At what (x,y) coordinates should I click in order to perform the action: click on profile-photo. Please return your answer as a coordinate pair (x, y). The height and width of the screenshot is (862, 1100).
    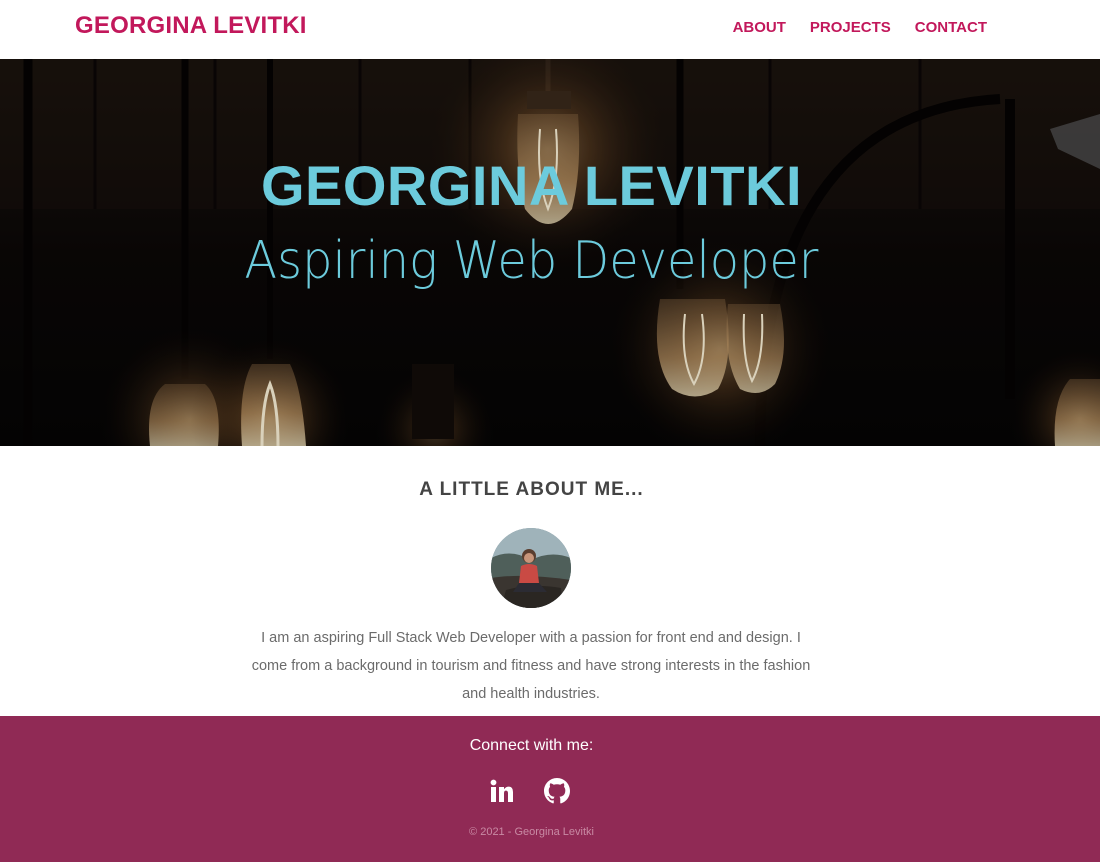
    Looking at the image, I should click on (531, 568).